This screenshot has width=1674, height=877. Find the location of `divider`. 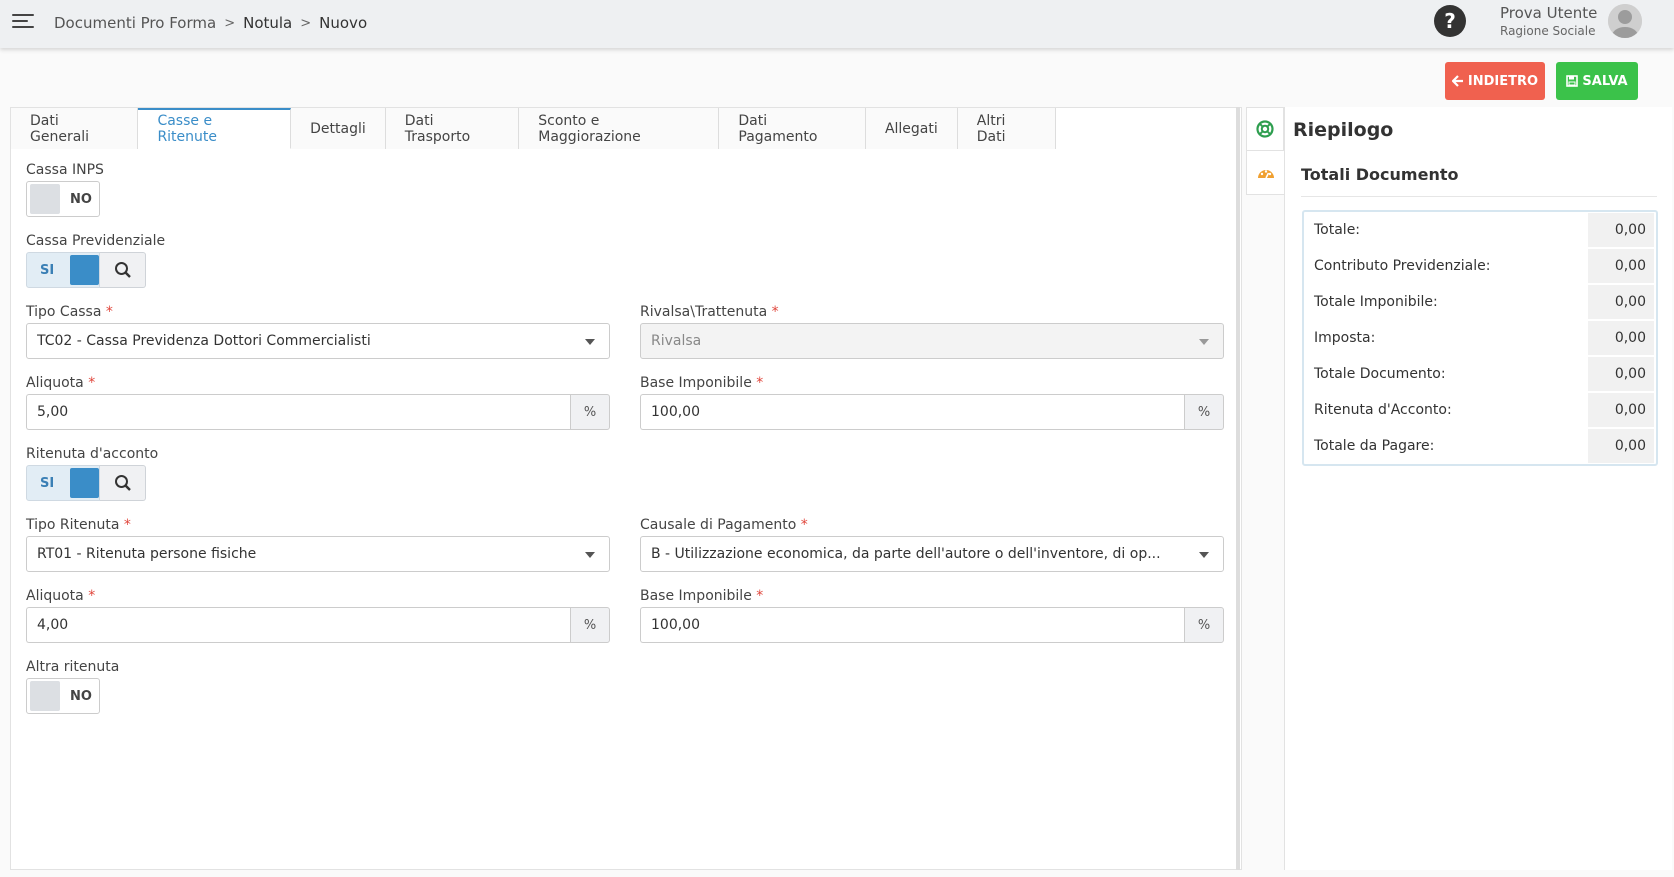

divider is located at coordinates (1479, 196).